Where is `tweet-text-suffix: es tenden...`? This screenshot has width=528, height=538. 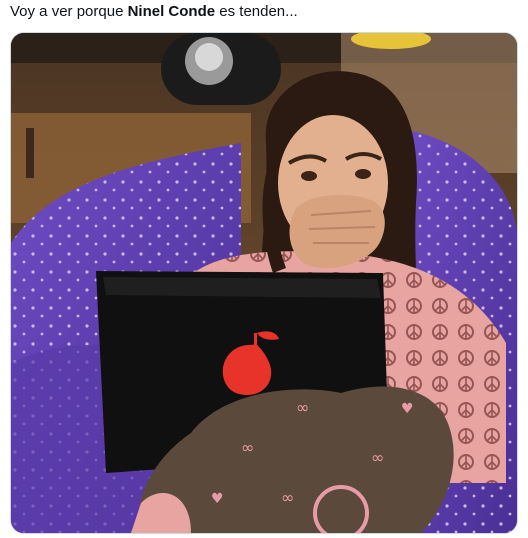 tweet-text-suffix: es tenden... is located at coordinates (256, 11).